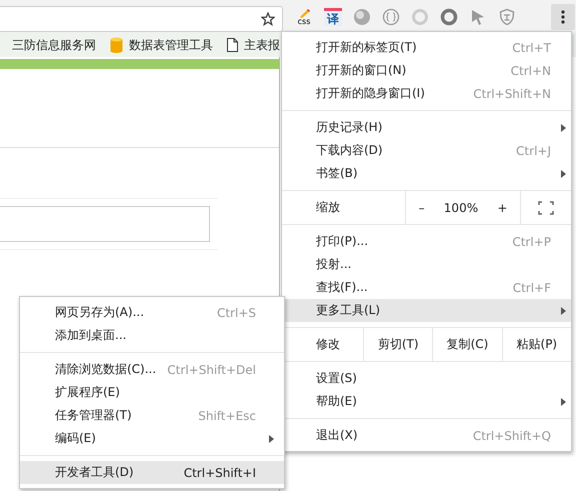  What do you see at coordinates (152, 415) in the screenshot?
I see `menu-item: 任务管理器(T) Shift+Esc` at bounding box center [152, 415].